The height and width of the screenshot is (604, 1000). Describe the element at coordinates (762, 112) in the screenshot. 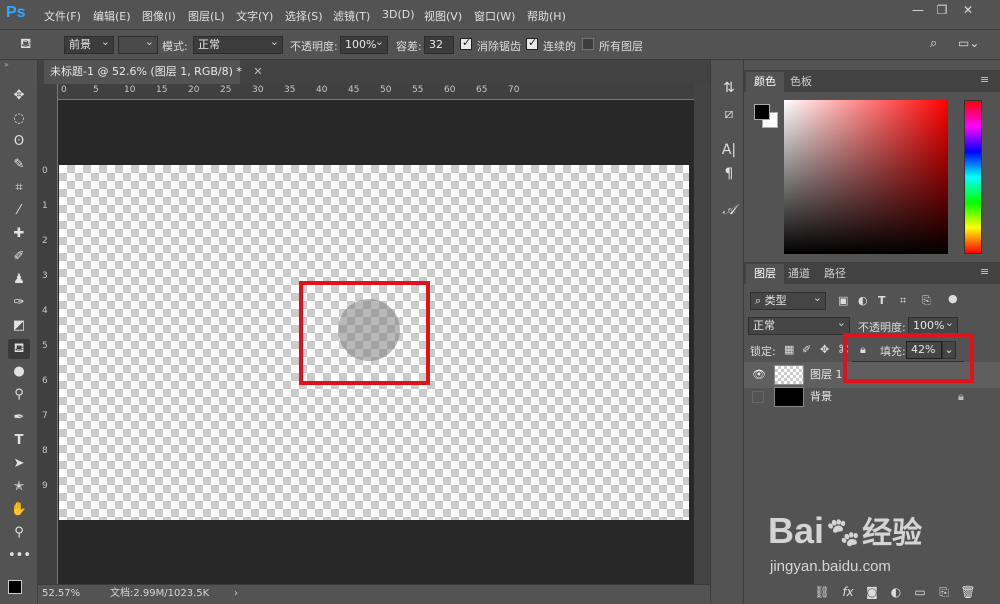

I see `foreground-swatch` at that location.